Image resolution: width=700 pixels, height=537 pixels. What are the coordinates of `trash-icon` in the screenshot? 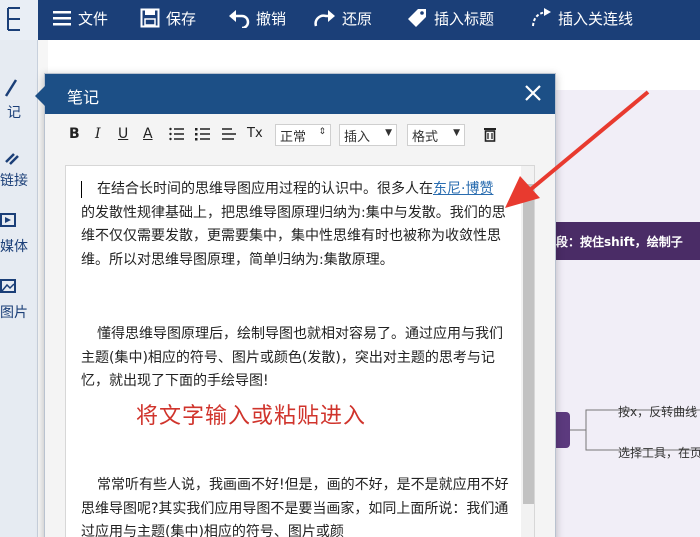 It's located at (490, 134).